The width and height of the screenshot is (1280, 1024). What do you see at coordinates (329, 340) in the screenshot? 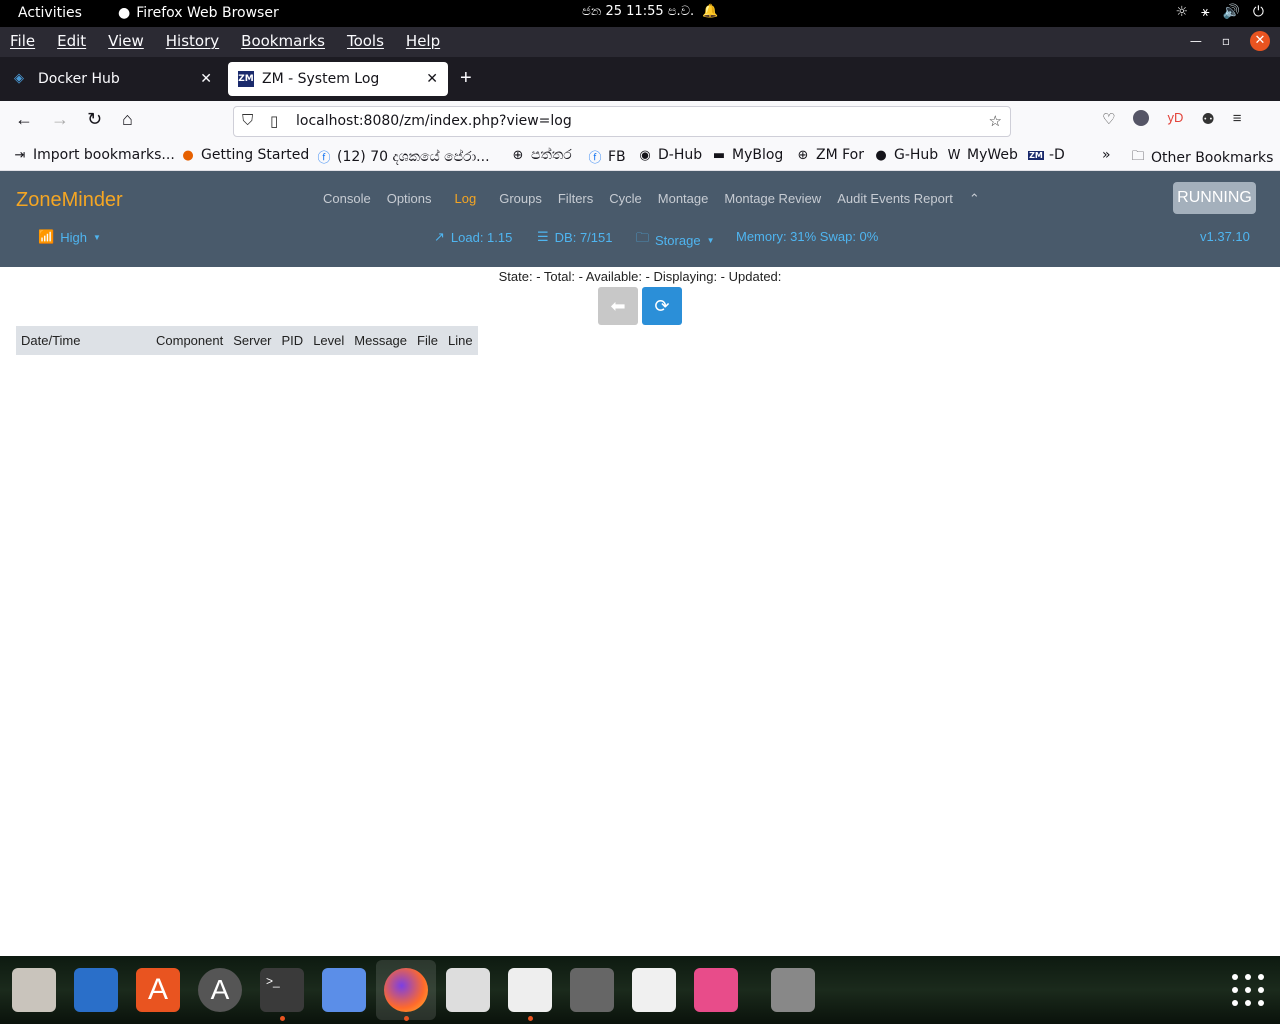
I see `column-header-level: Level` at bounding box center [329, 340].